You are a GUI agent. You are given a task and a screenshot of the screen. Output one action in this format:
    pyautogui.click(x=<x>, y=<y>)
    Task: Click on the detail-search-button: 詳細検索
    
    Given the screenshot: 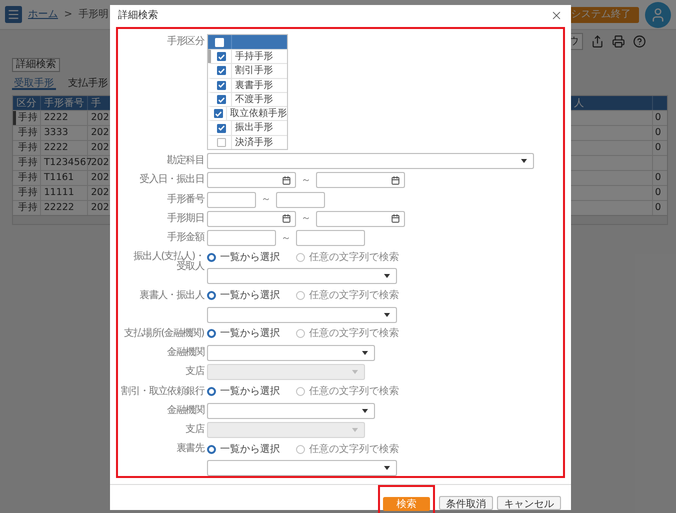 What is the action you would take?
    pyautogui.click(x=36, y=65)
    